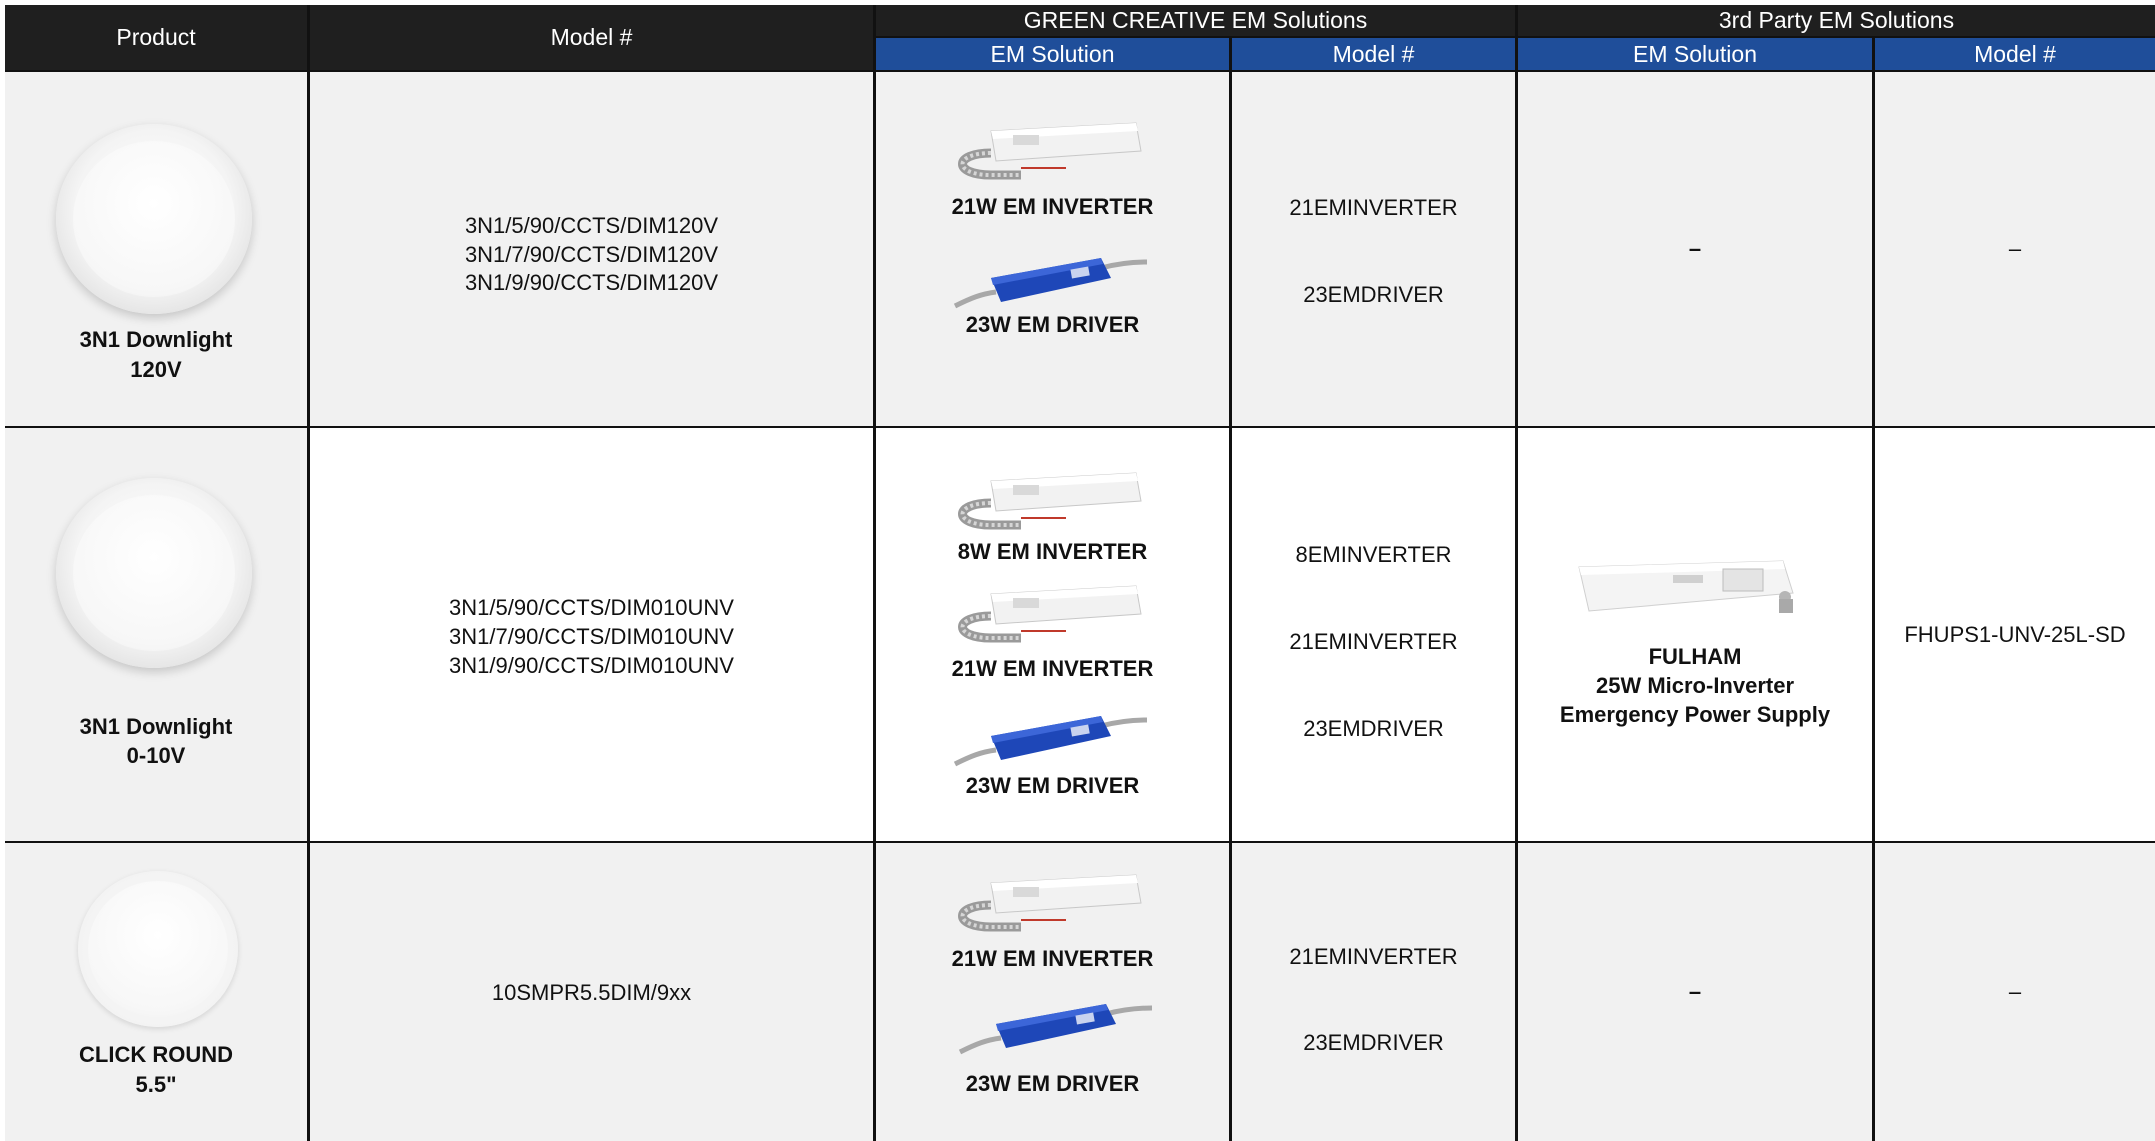 The width and height of the screenshot is (2155, 1141). I want to click on table-row-3-product: CLICK ROUND 5.5", so click(156, 992).